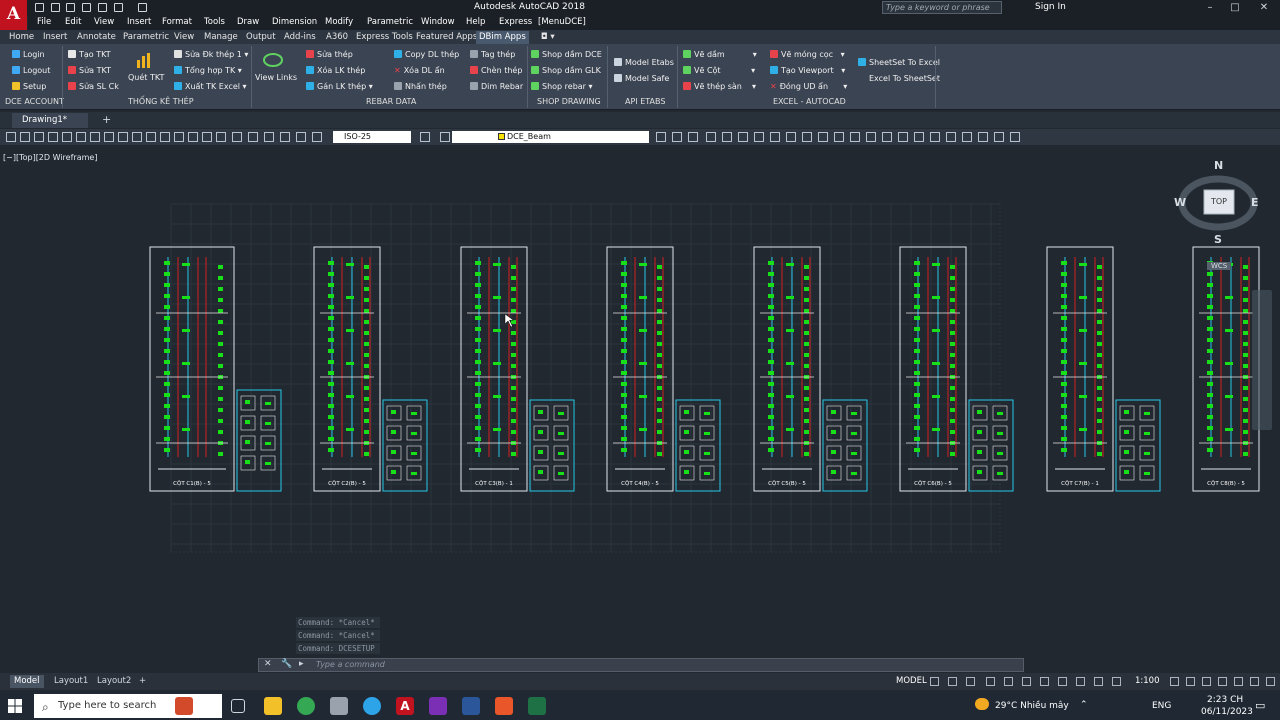 This screenshot has height=720, width=1280. Describe the element at coordinates (306, 706) in the screenshot. I see `chrome-icon` at that location.